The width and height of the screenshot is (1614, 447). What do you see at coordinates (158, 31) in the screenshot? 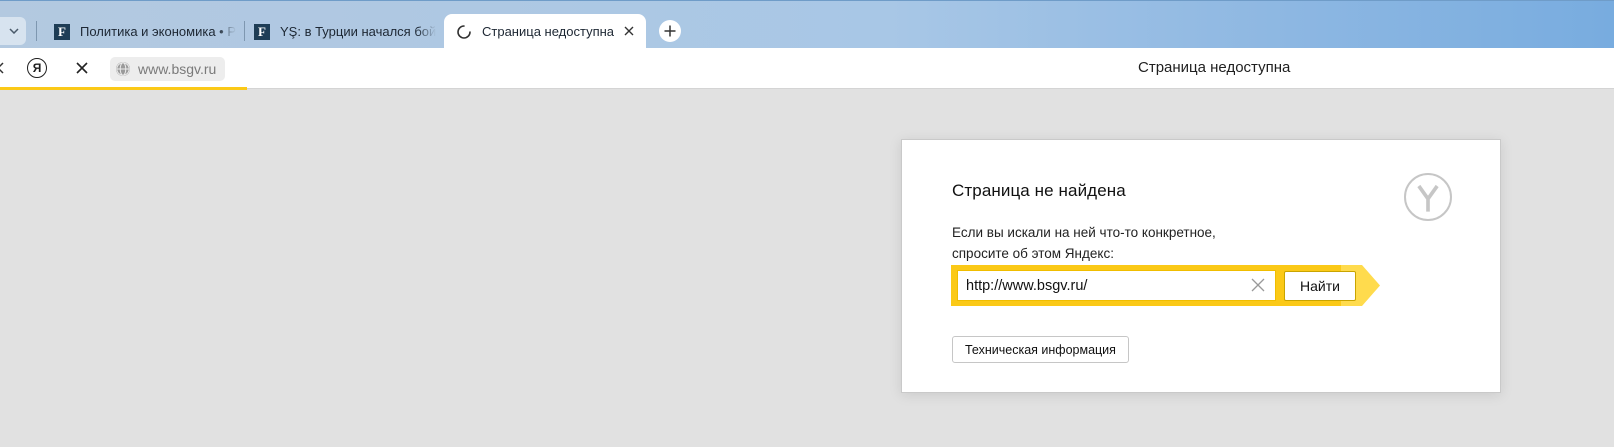
I see `tab-label: Политика и экономика • Р` at bounding box center [158, 31].